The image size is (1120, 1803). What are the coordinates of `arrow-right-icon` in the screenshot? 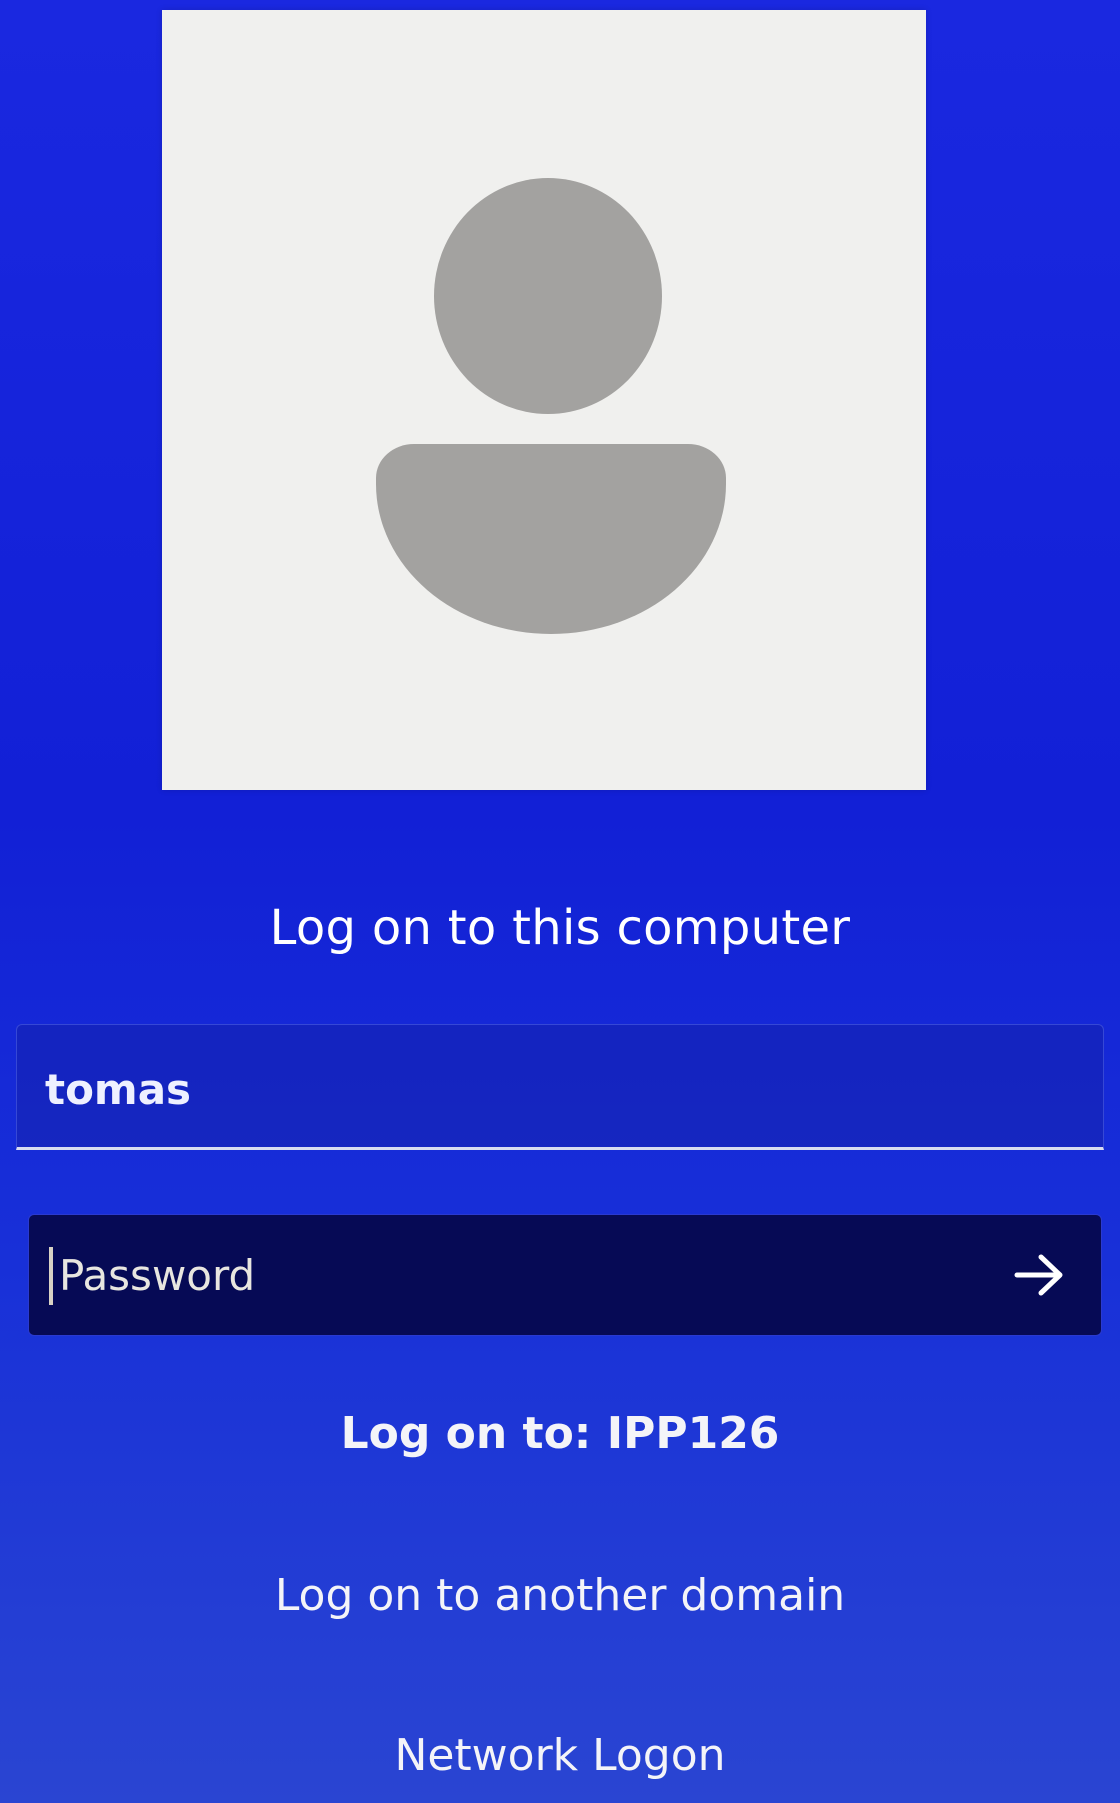 It's located at (1039, 1275).